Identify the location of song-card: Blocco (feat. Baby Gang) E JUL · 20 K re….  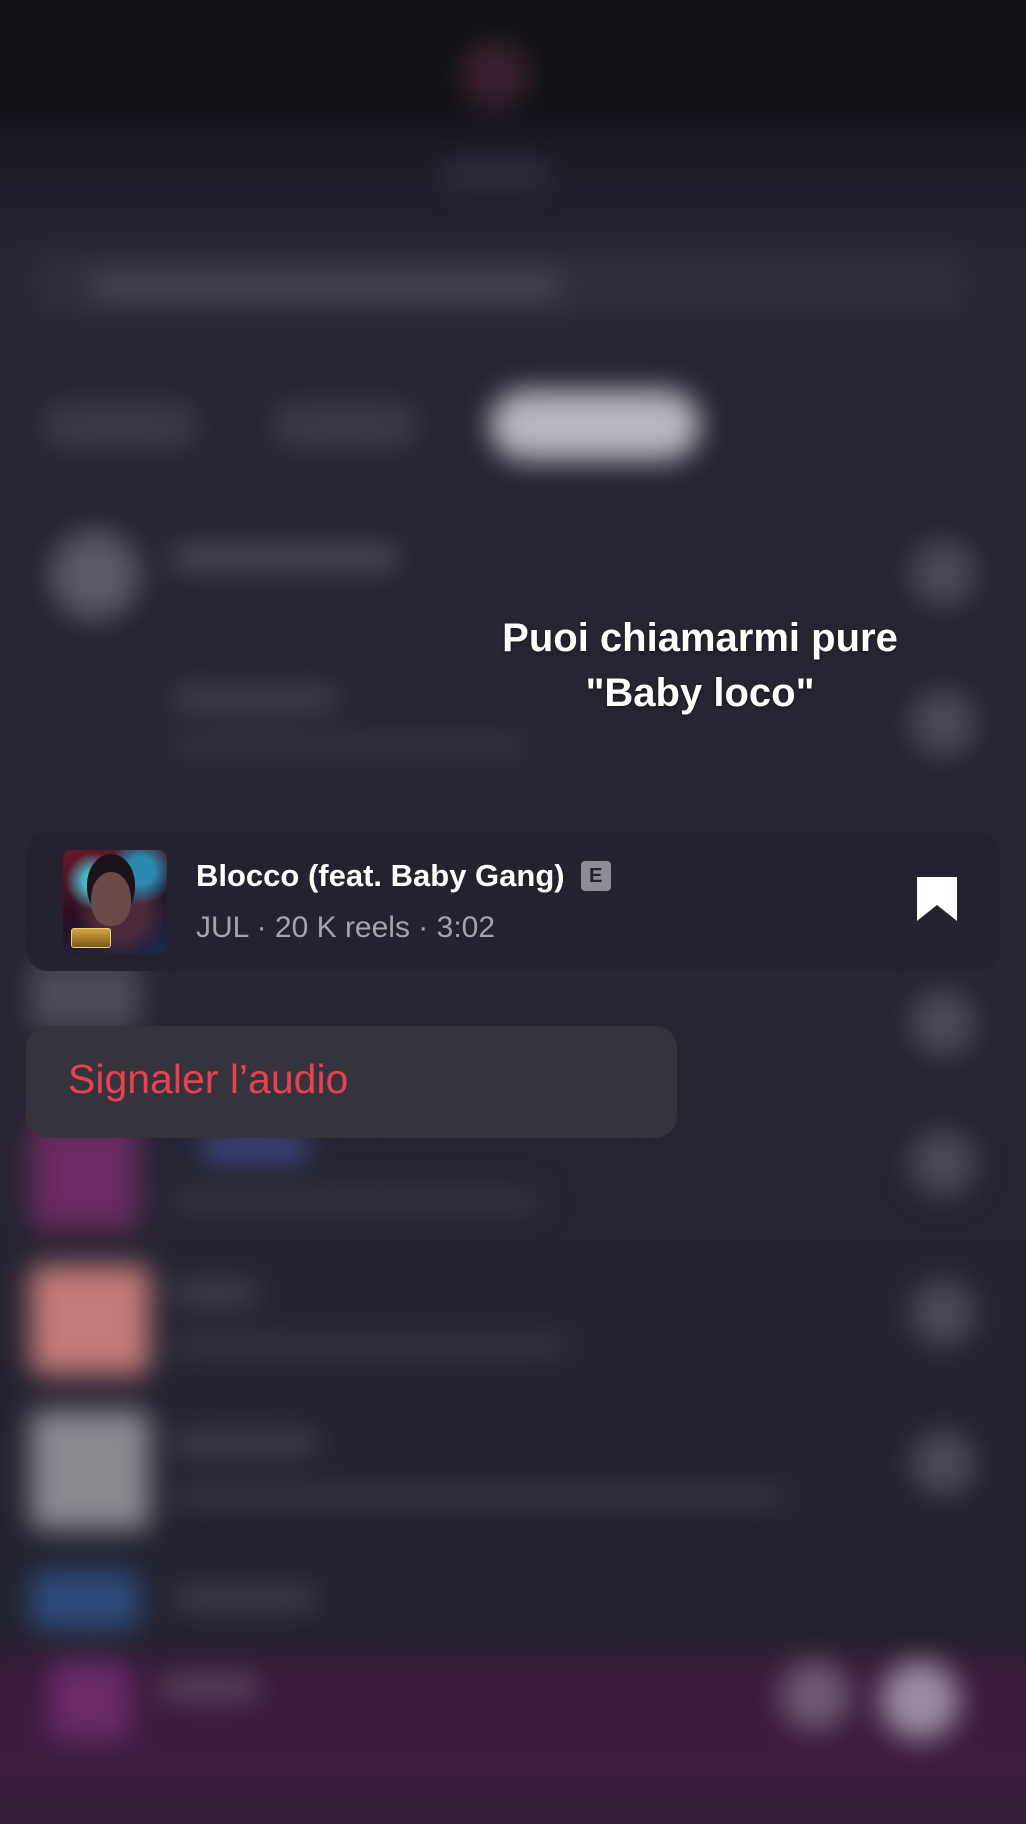
(513, 902).